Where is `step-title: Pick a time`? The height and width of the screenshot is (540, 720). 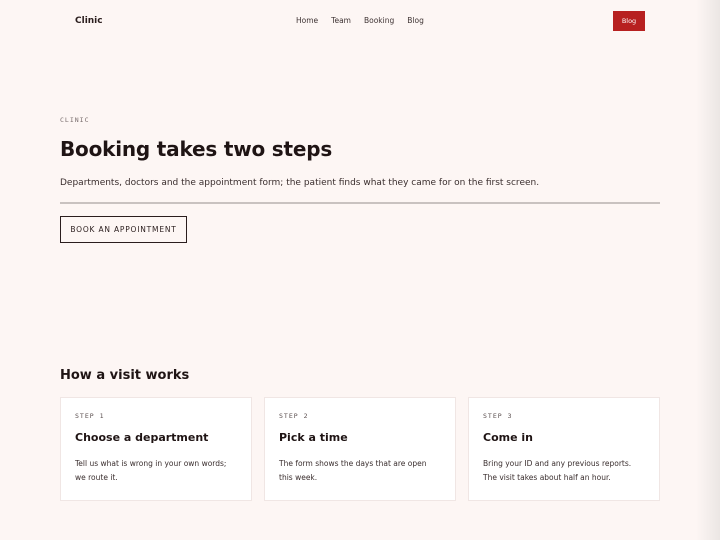
step-title: Pick a time is located at coordinates (313, 437).